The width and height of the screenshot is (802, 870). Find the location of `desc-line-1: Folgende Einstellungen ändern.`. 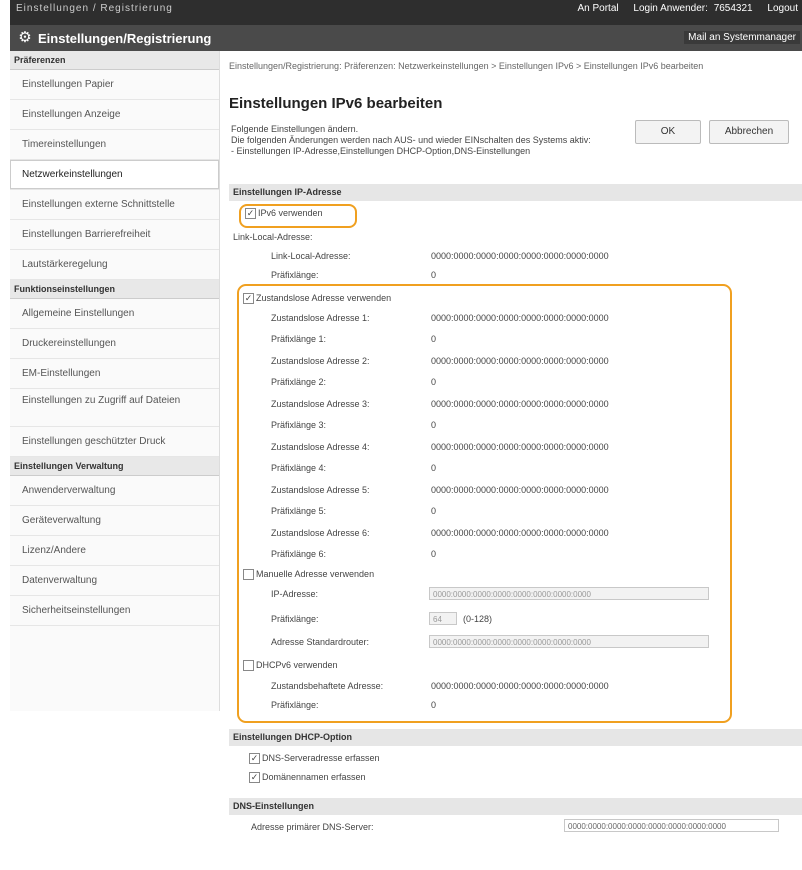

desc-line-1: Folgende Einstellungen ändern. is located at coordinates (295, 129).